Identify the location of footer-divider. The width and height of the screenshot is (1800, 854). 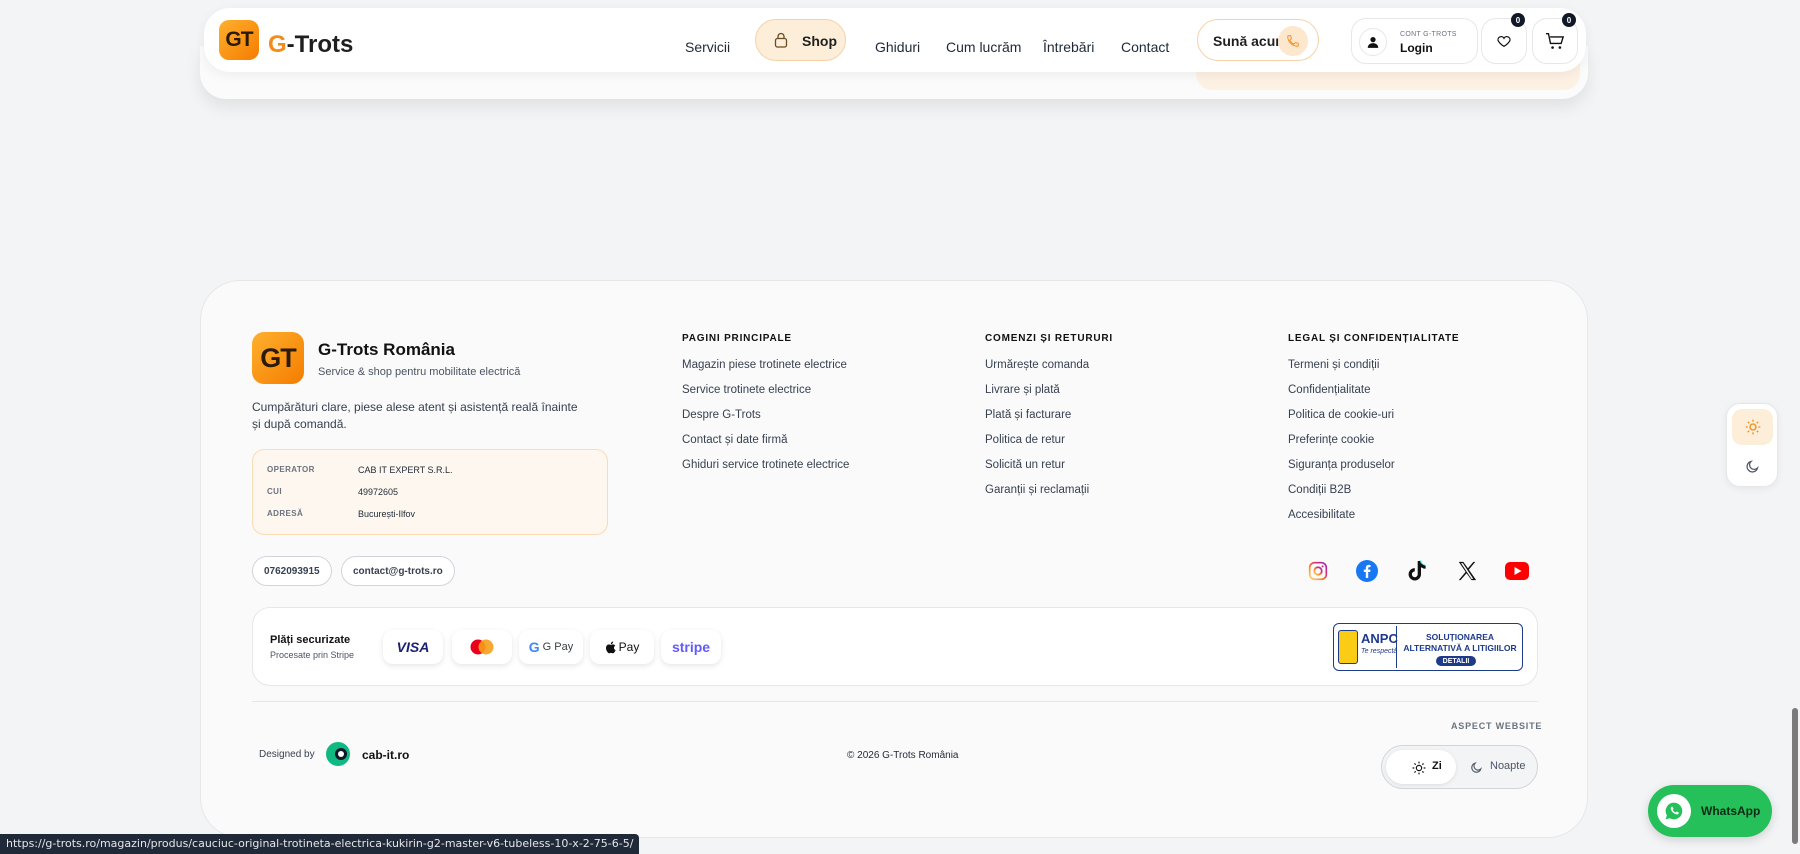
(895, 701).